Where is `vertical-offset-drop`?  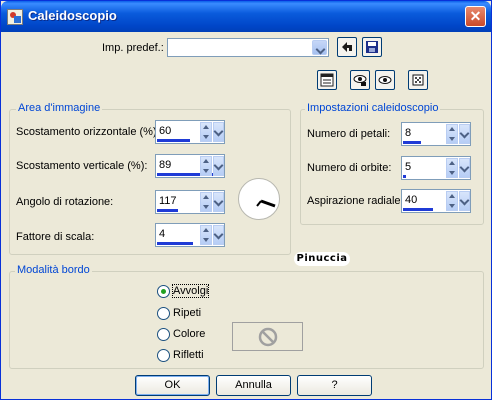 vertical-offset-drop is located at coordinates (218, 166).